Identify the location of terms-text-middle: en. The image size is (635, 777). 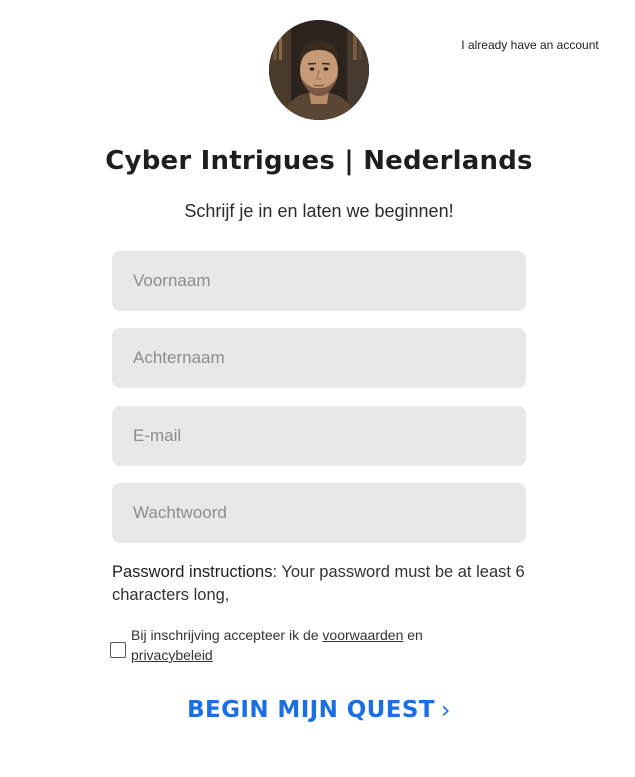
(413, 635).